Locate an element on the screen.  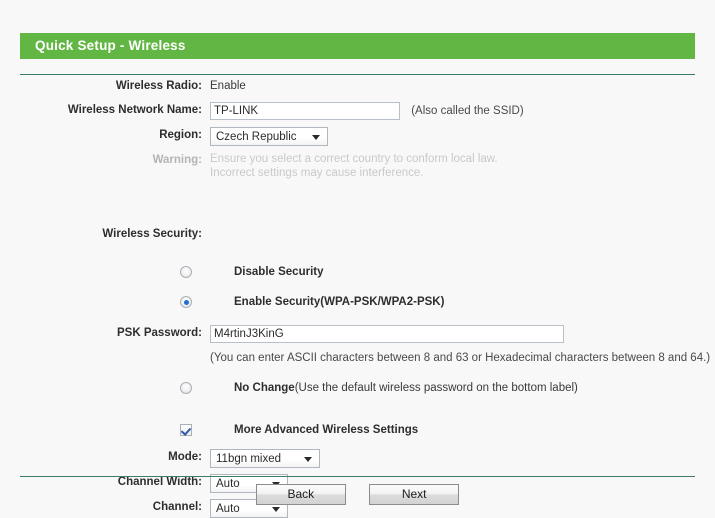
no-change-label-bold: No Change is located at coordinates (264, 388).